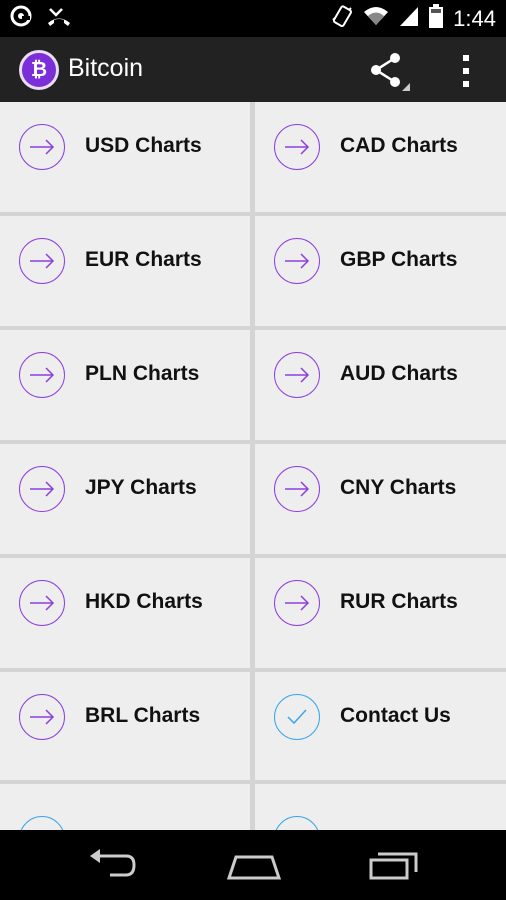 Image resolution: width=506 pixels, height=900 pixels. I want to click on overflow-menu-icon, so click(466, 75).